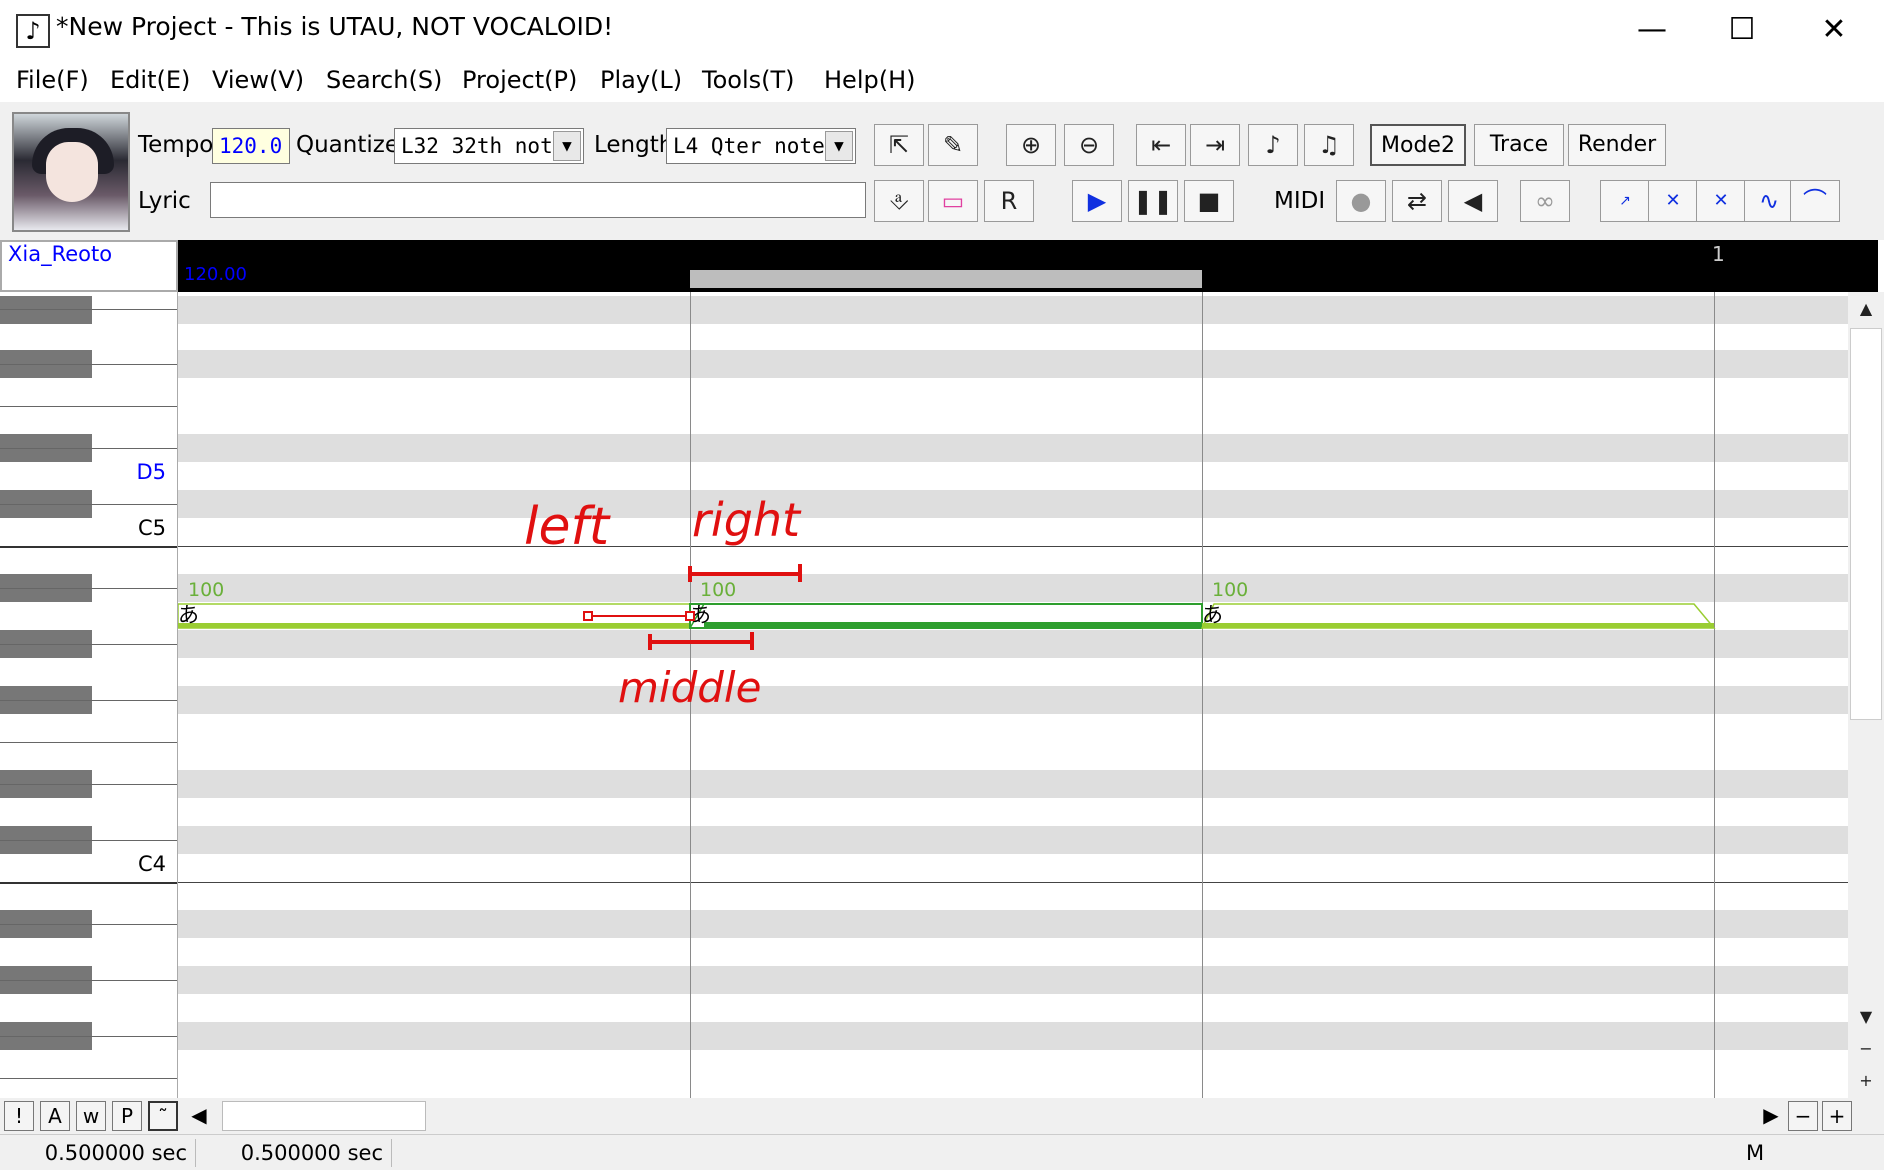 The image size is (1884, 1170). I want to click on lyric-input, so click(538, 200).